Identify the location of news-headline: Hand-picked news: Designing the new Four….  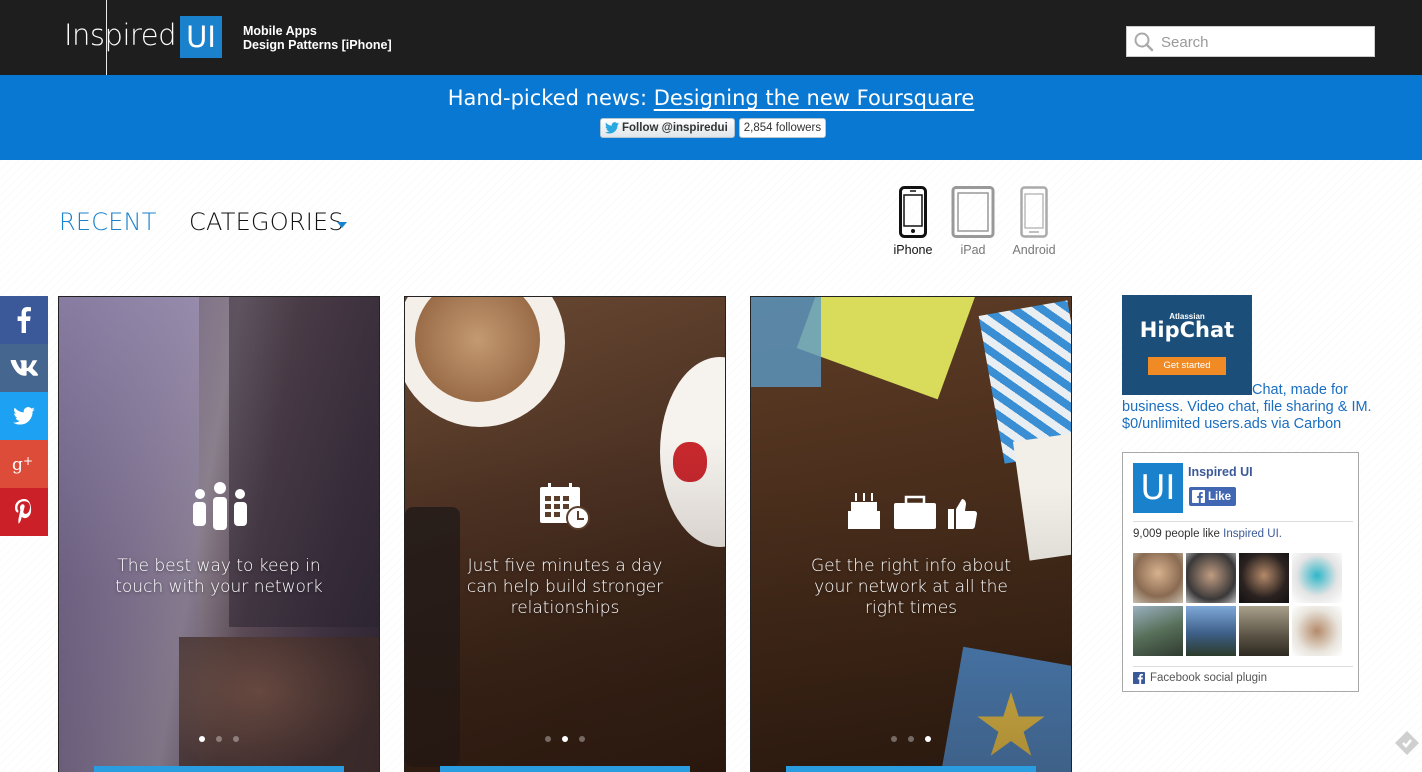
(711, 98).